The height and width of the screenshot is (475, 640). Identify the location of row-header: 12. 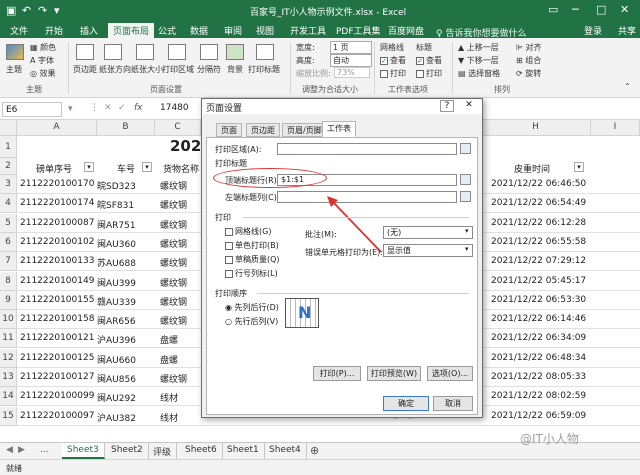
(8, 358).